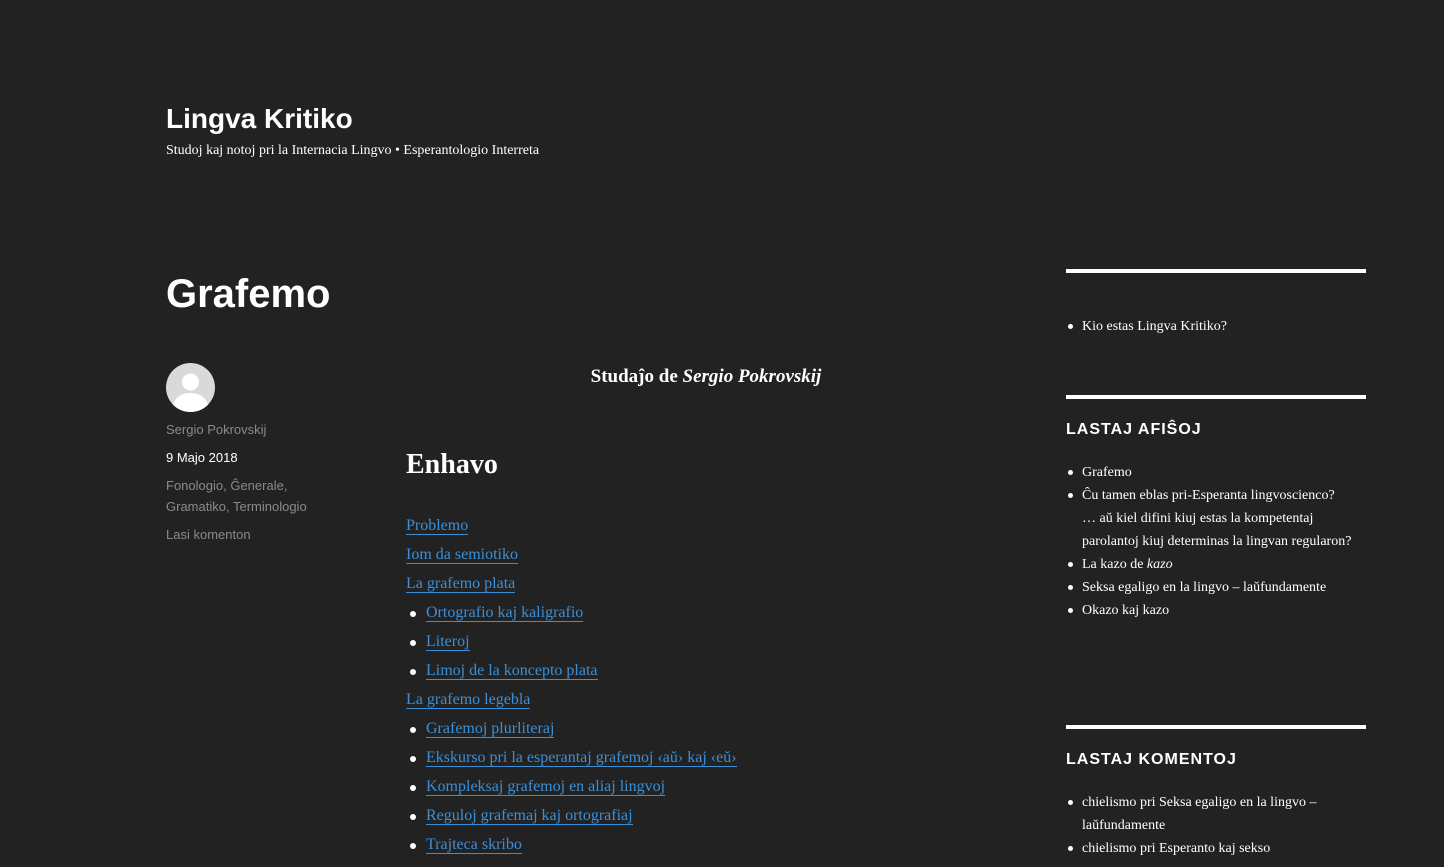  Describe the element at coordinates (1114, 564) in the screenshot. I see `recent-post-text: La kazo de` at that location.